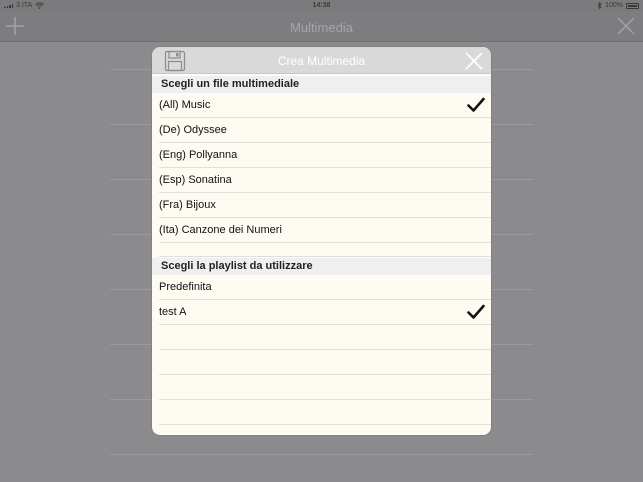 Image resolution: width=643 pixels, height=482 pixels. What do you see at coordinates (173, 312) in the screenshot?
I see `list-item-label: test A` at bounding box center [173, 312].